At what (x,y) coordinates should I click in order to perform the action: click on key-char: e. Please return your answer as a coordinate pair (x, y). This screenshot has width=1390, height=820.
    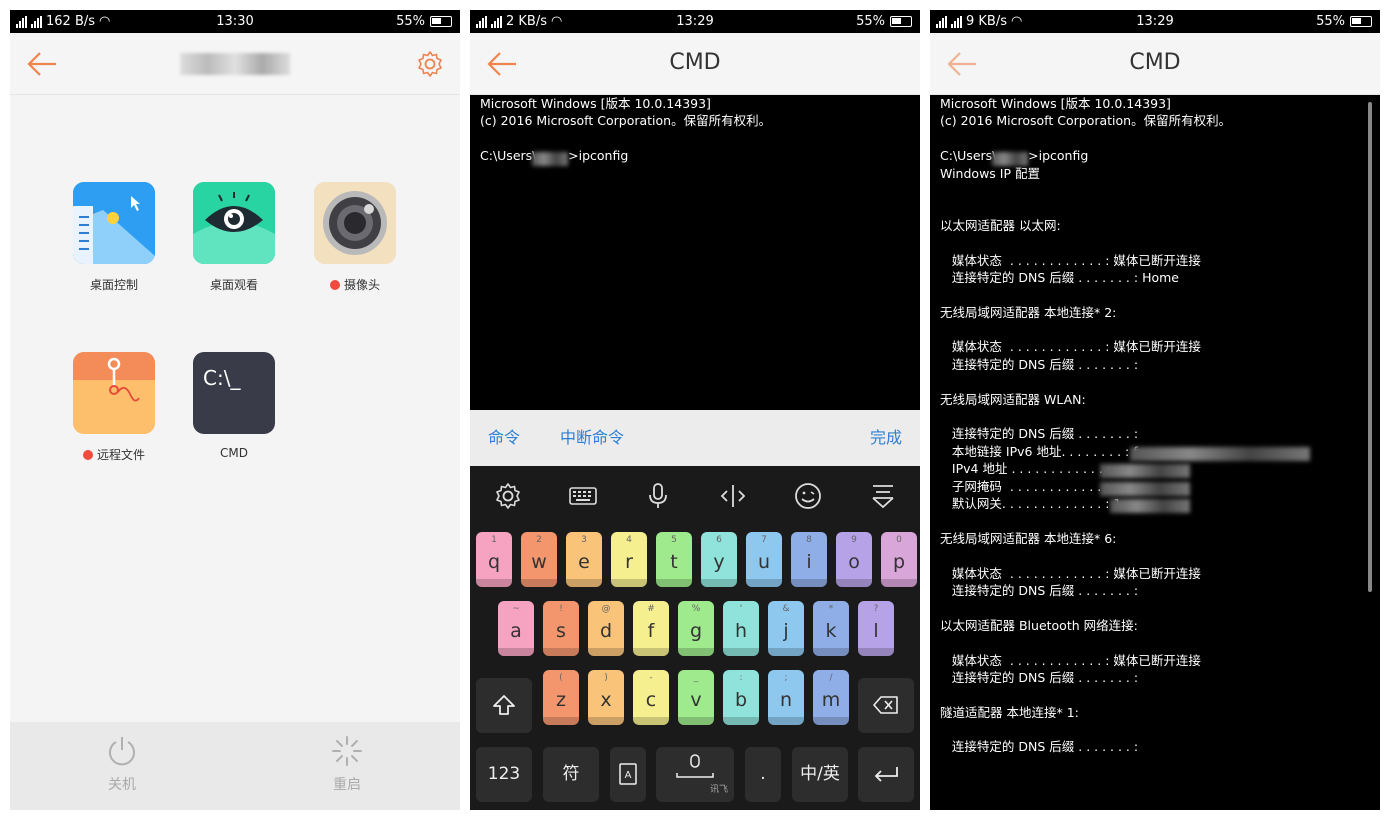
    Looking at the image, I should click on (584, 562).